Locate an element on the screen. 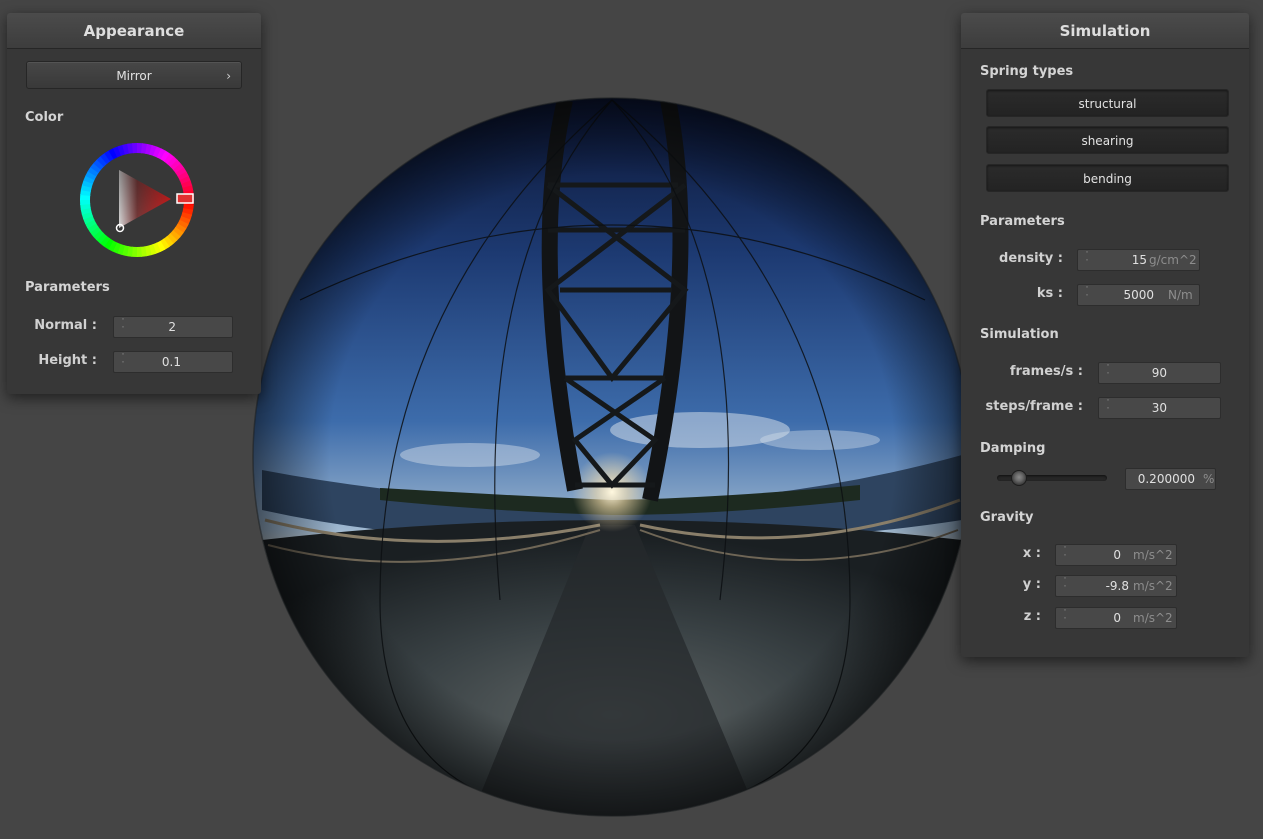 The image size is (1263, 839). simulation-panel-title: Simulation is located at coordinates (1105, 31).